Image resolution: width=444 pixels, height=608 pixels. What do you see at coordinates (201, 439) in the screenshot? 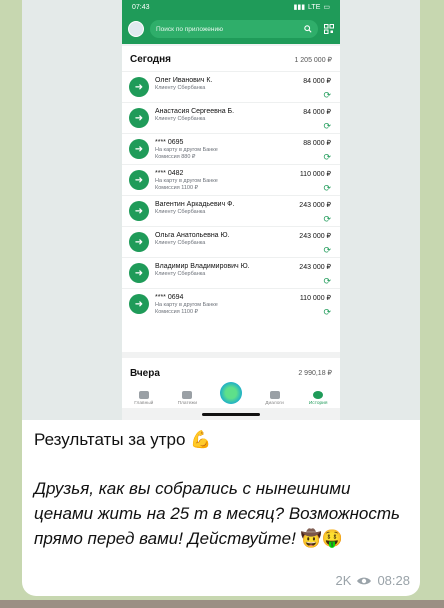
I see `flexed-biceps-emoji: 💪` at bounding box center [201, 439].